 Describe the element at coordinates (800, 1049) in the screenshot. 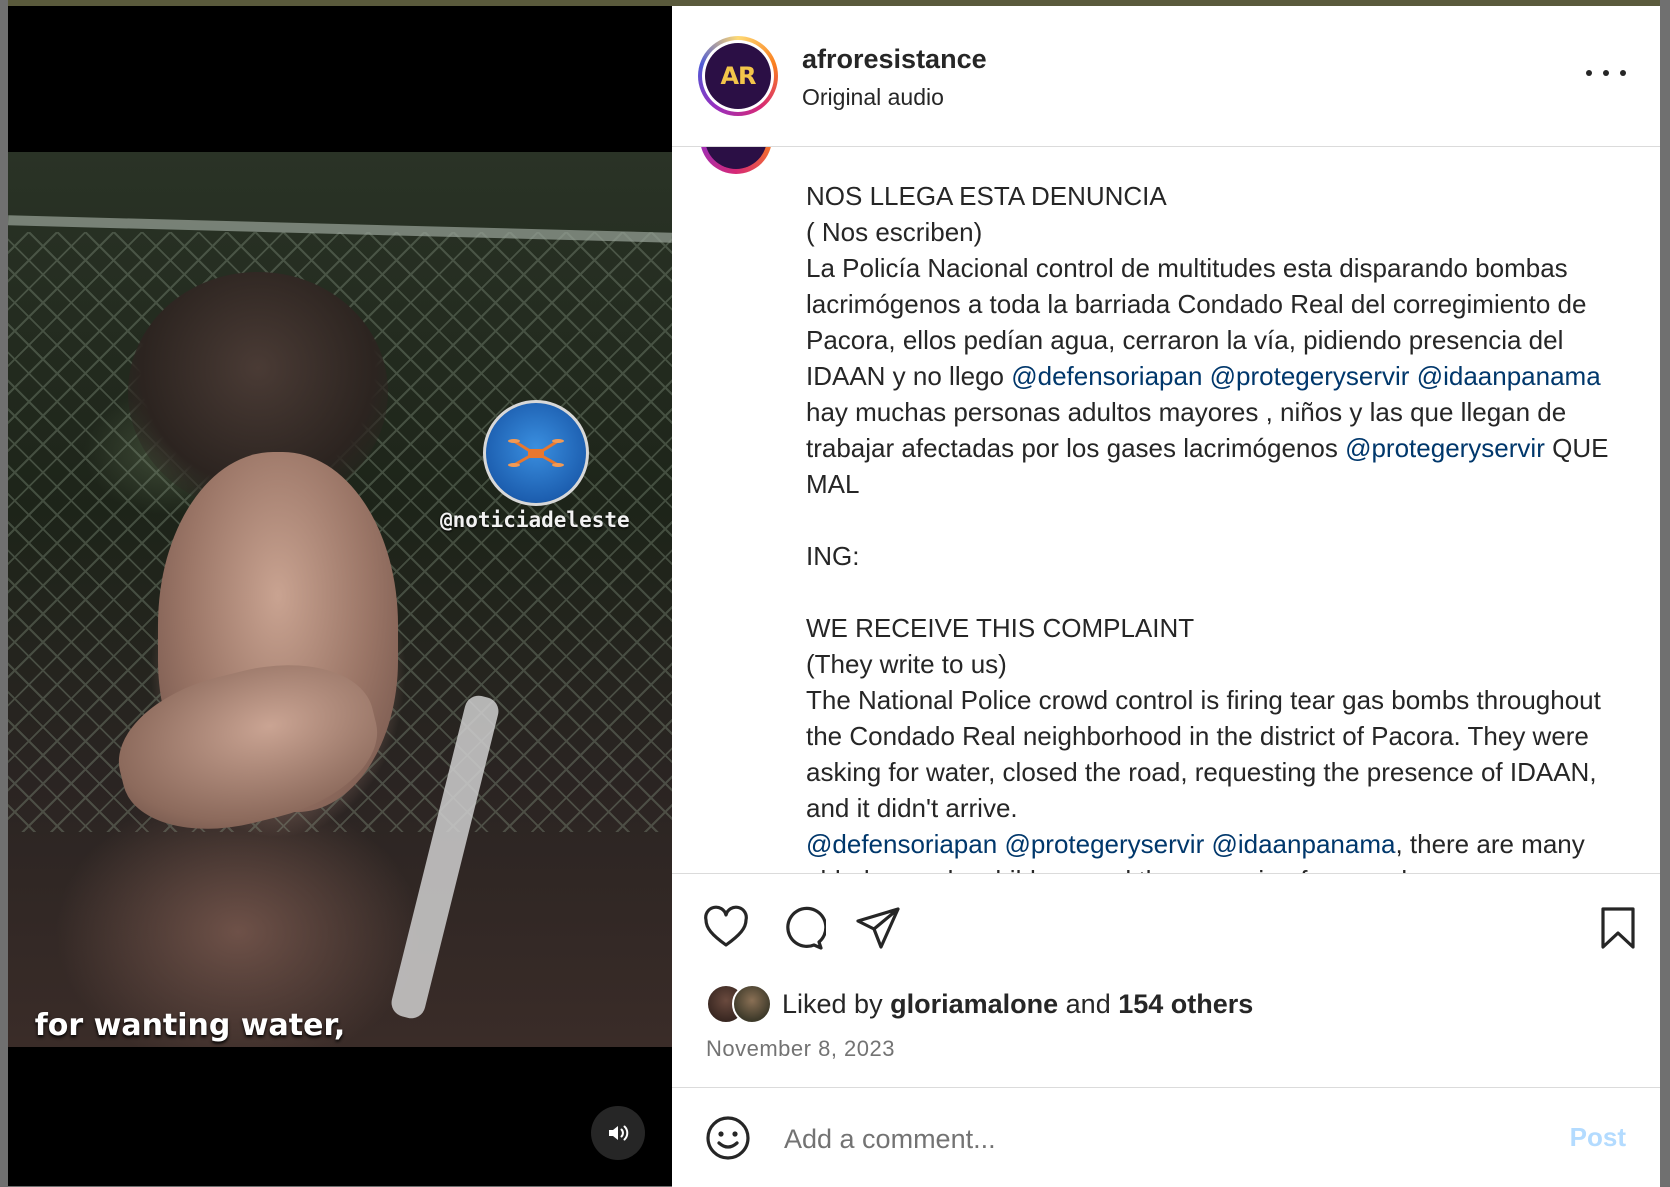

I see `post-date: November 8, 2023` at that location.